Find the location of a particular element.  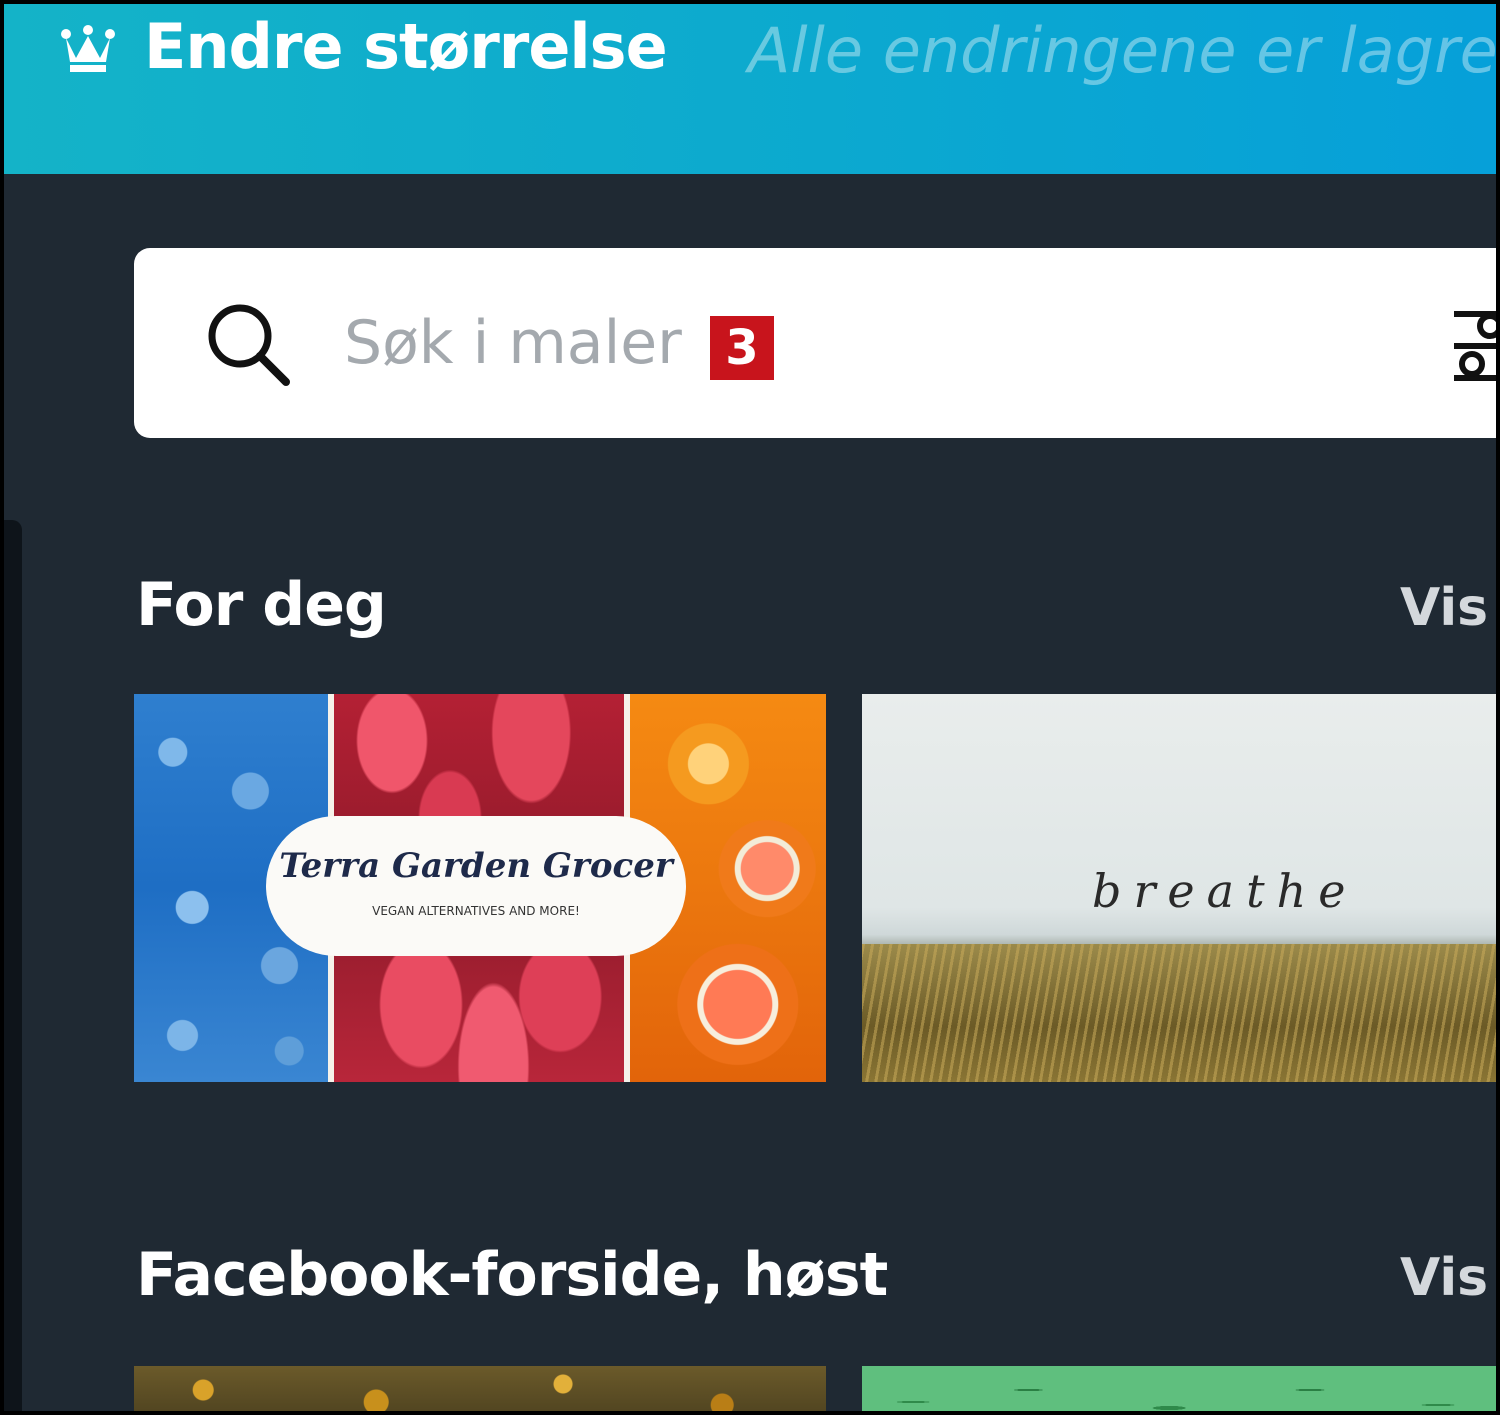

card-title: Terra Garden Grocer is located at coordinates (476, 866).